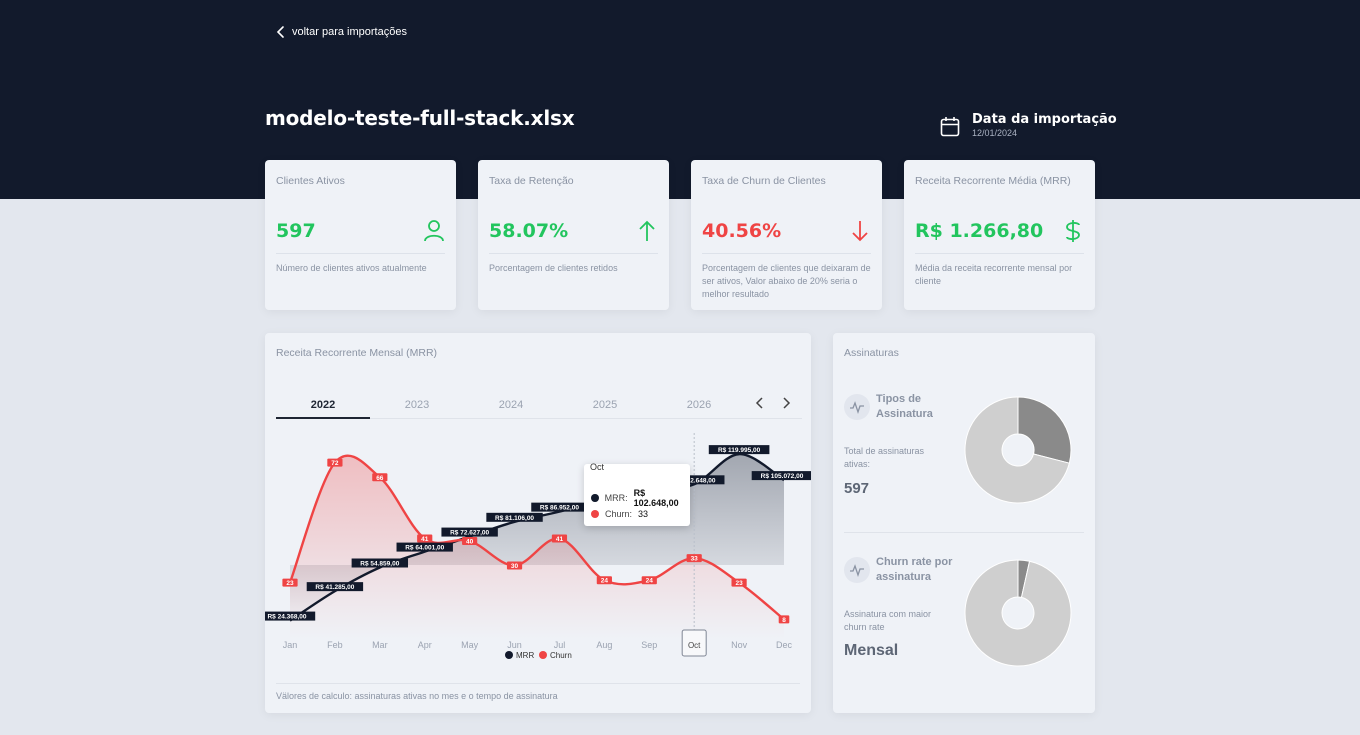 The height and width of the screenshot is (735, 1360). I want to click on mrr-data-label: R$ 105.072,00, so click(781, 476).